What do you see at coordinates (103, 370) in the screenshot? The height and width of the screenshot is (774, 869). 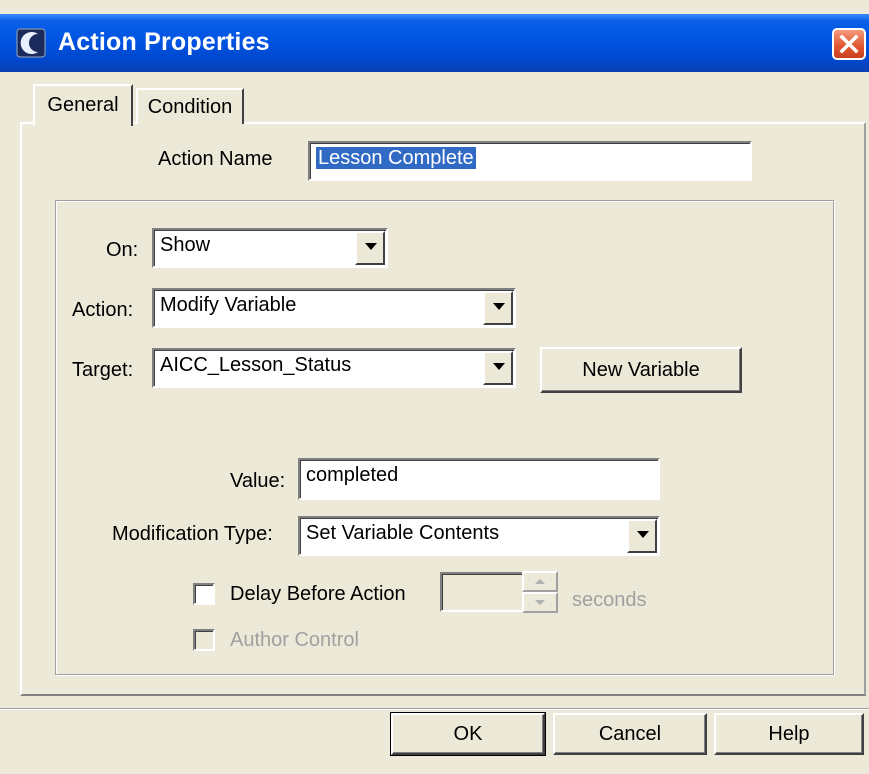 I see `target-label: Target:` at bounding box center [103, 370].